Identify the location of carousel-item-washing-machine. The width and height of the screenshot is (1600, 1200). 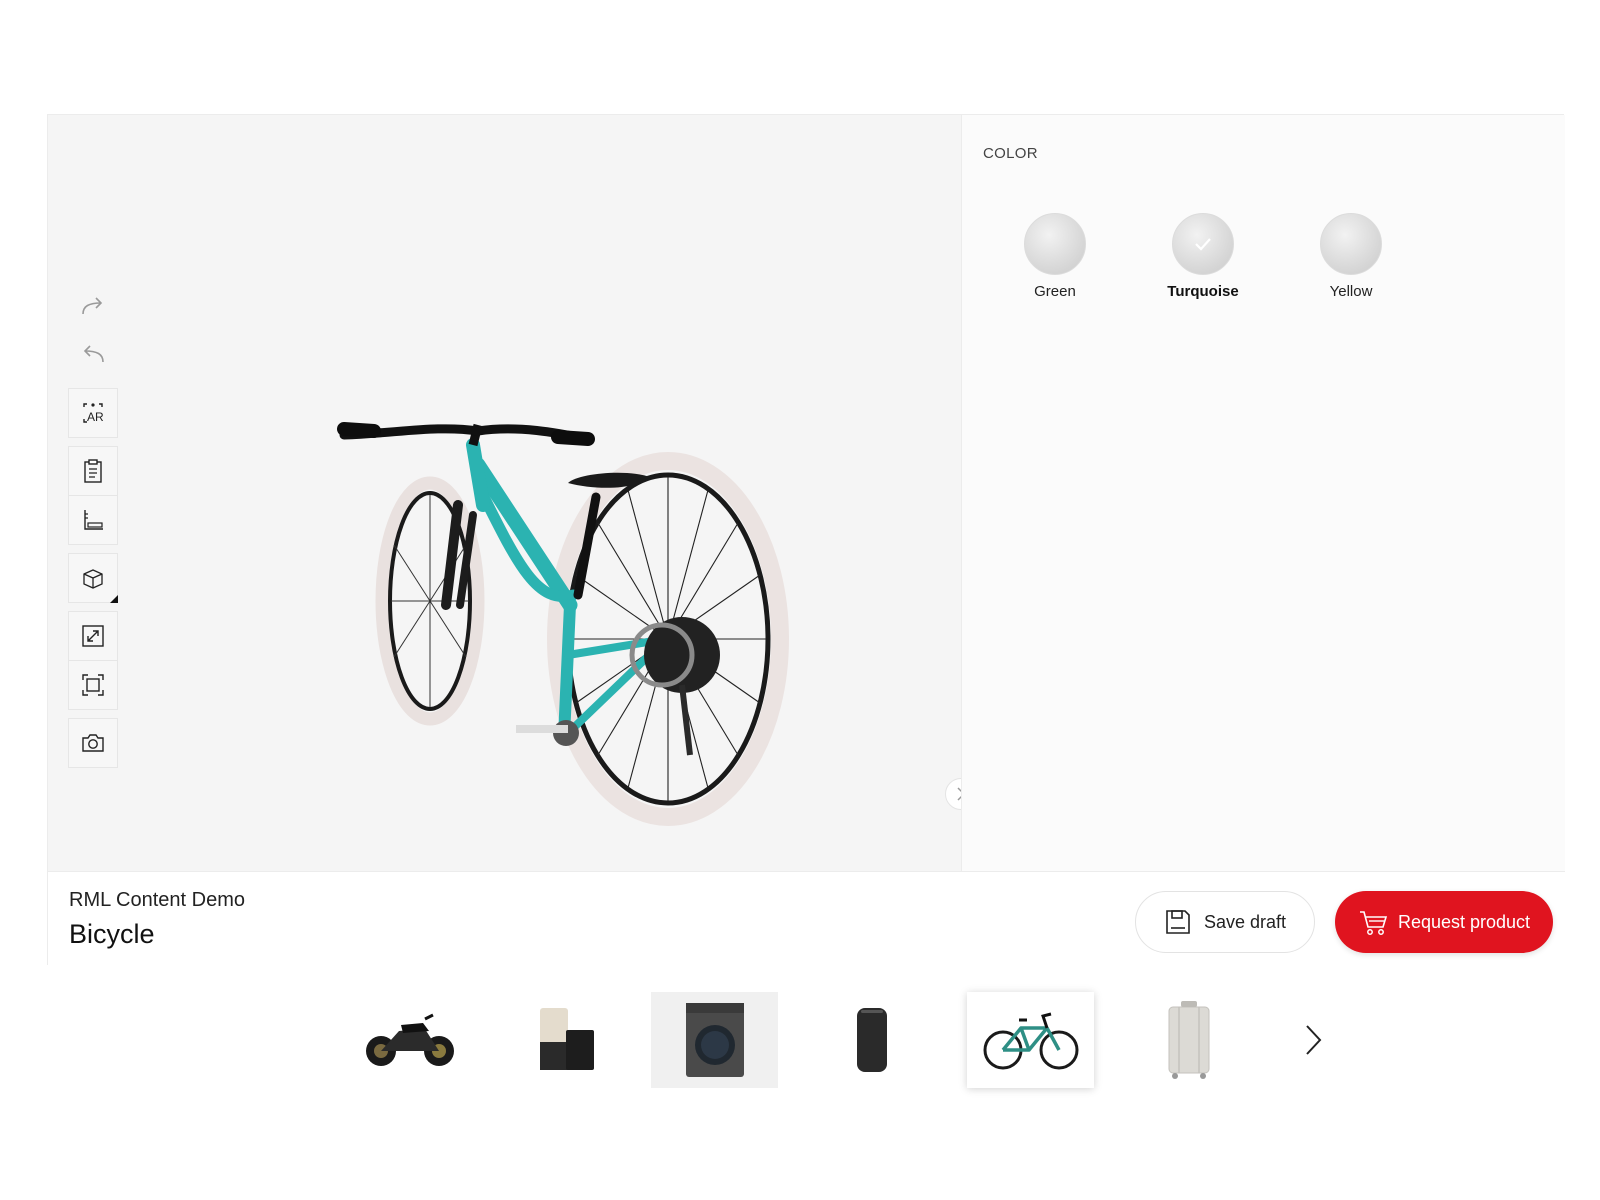
(714, 1040).